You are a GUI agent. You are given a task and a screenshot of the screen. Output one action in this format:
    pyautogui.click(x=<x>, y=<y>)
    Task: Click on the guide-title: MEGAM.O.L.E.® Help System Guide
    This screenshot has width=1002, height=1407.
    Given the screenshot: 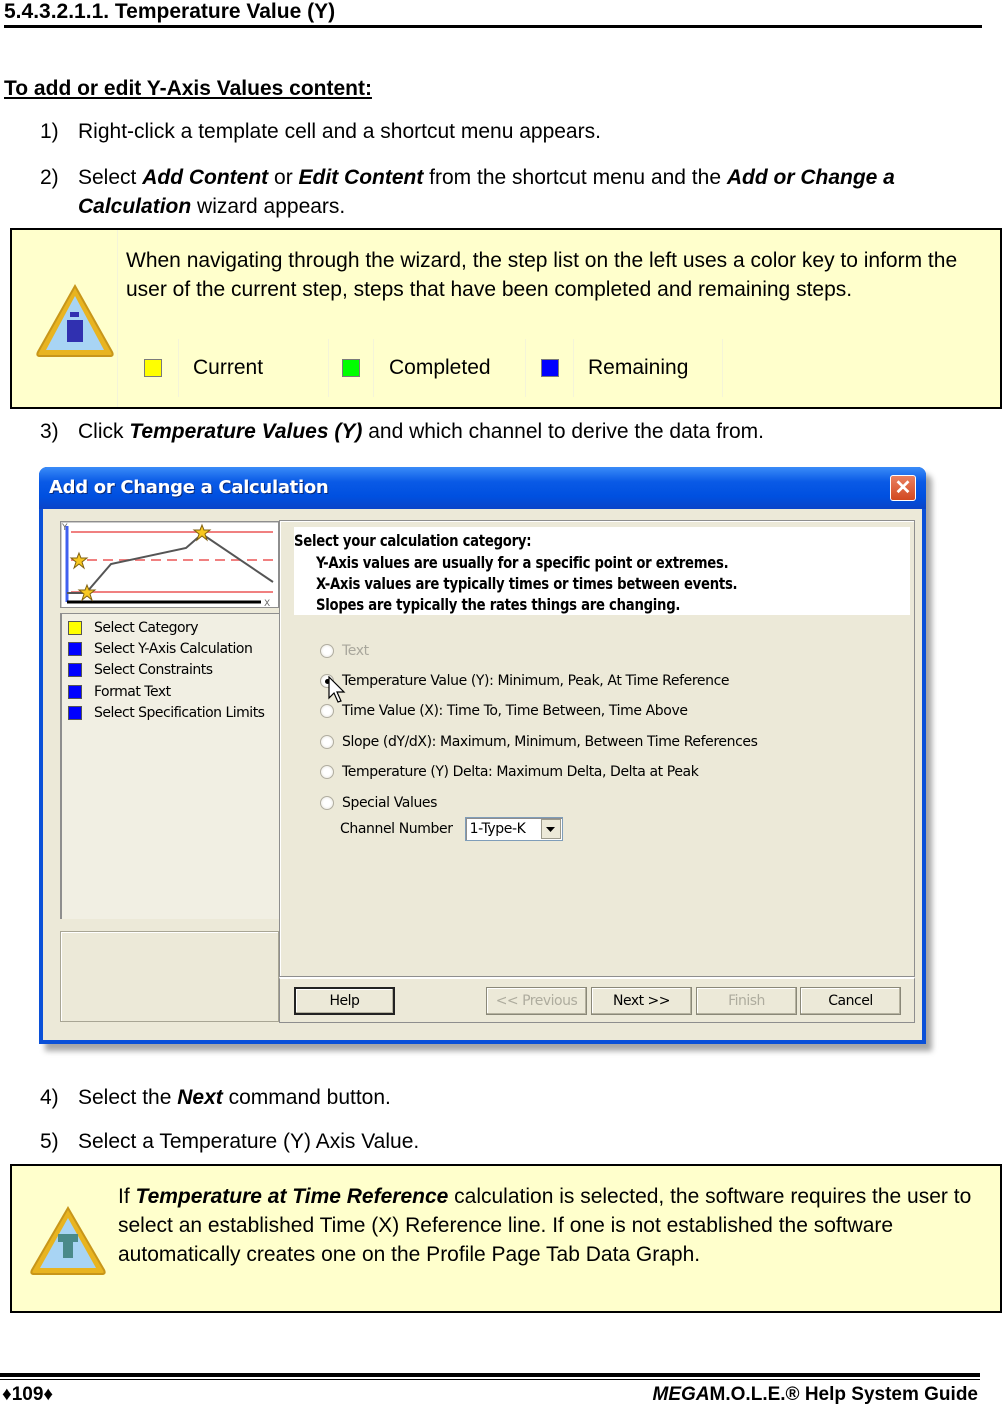 What is the action you would take?
    pyautogui.click(x=815, y=1394)
    